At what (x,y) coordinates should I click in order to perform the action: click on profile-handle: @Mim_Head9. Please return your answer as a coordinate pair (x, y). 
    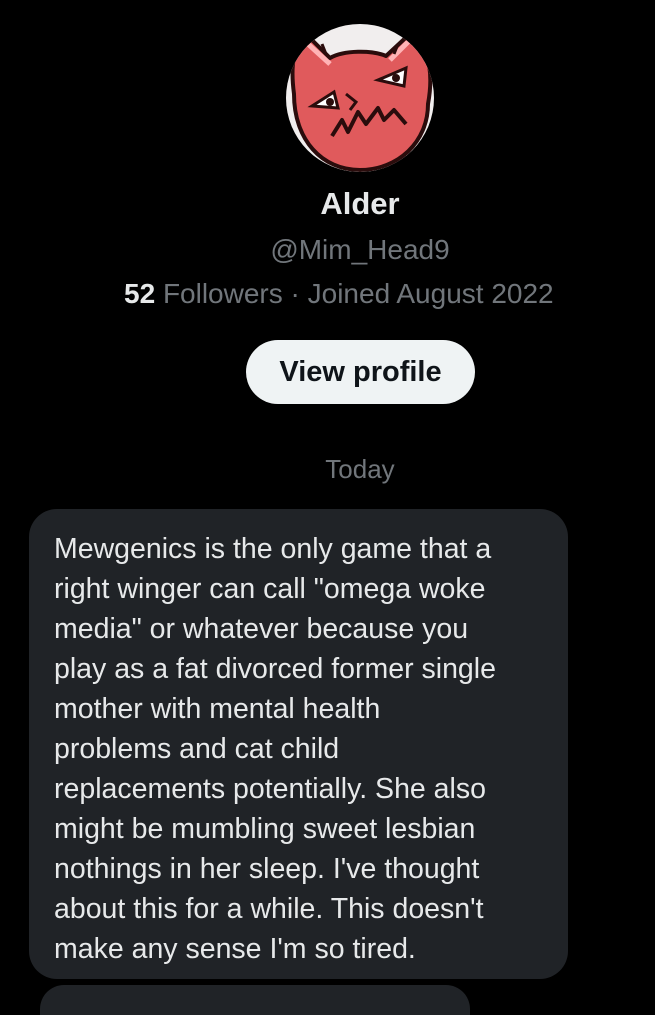
    Looking at the image, I should click on (327, 250).